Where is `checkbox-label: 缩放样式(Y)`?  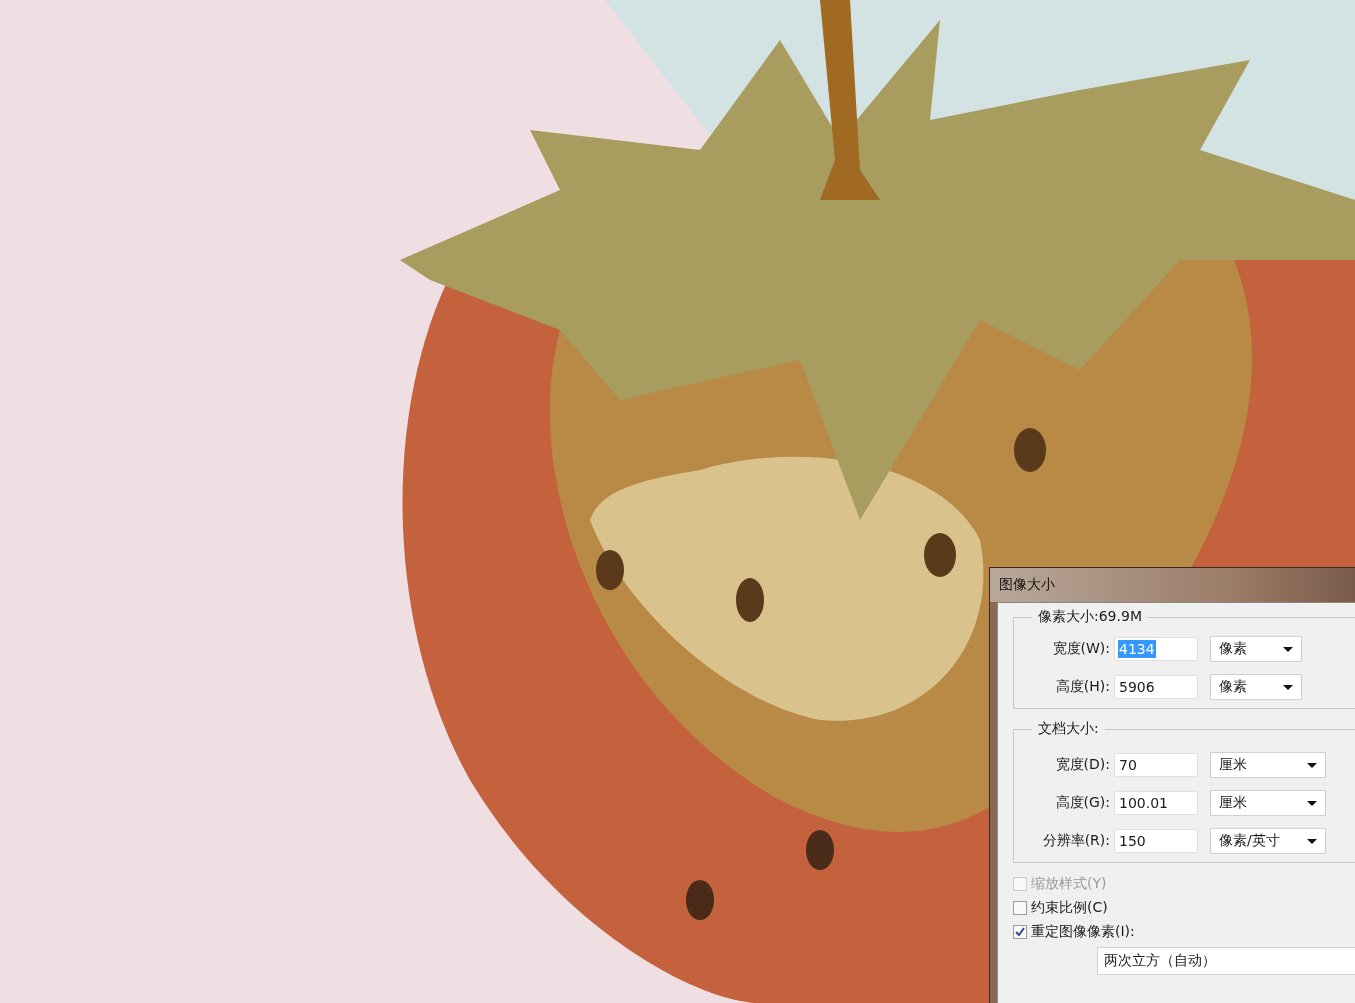 checkbox-label: 缩放样式(Y) is located at coordinates (1069, 884).